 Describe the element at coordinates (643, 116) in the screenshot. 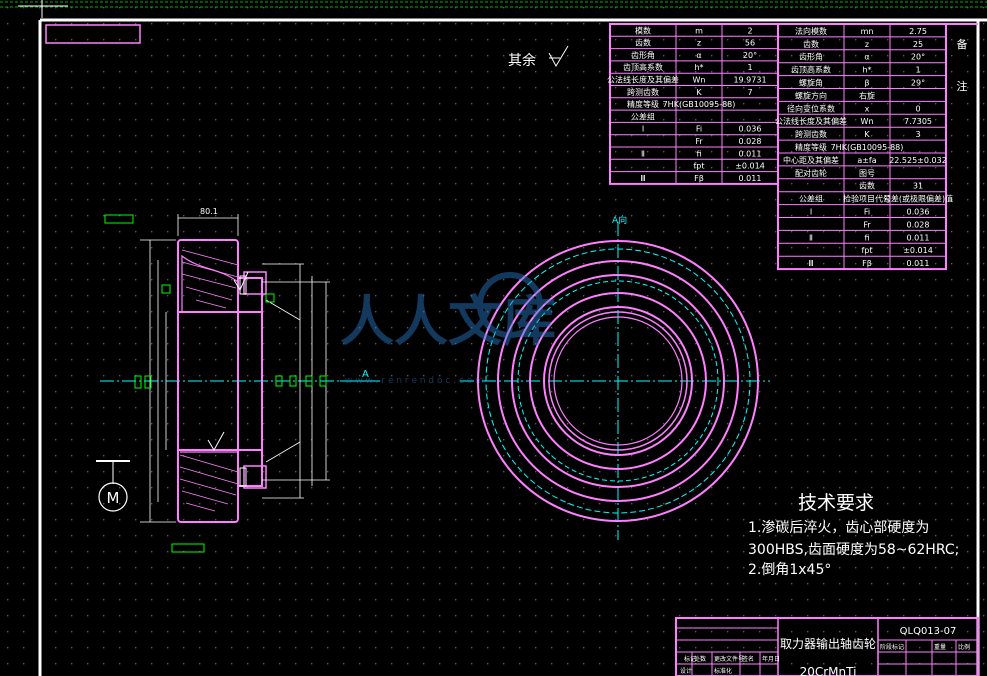

I see `left-table-cell-7-0: 公差组` at that location.